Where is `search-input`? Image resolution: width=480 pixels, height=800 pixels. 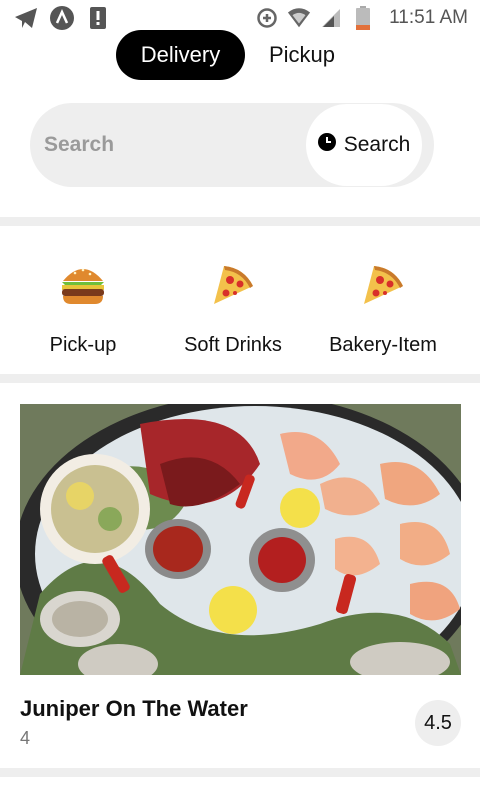 search-input is located at coordinates (169, 145).